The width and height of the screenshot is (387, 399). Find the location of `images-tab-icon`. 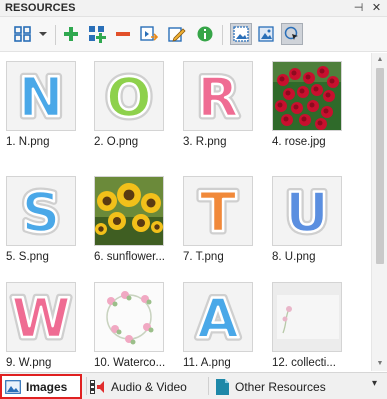

images-tab-icon is located at coordinates (13, 387).